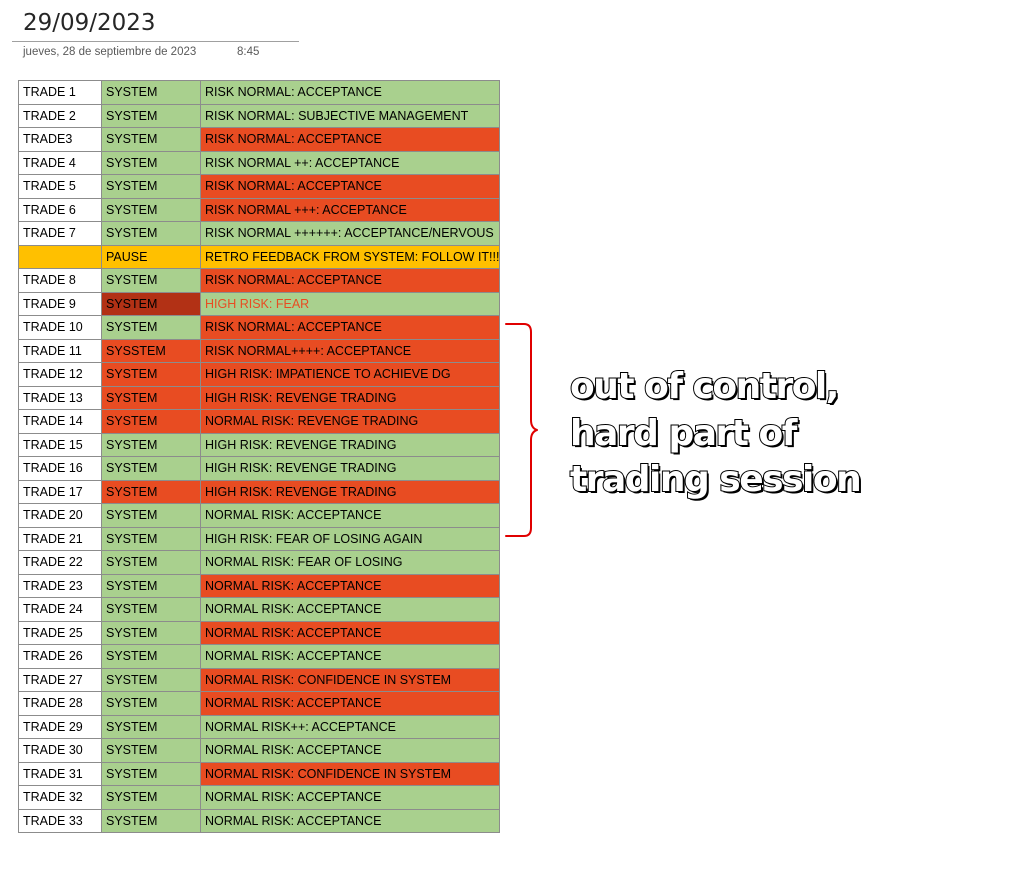 The height and width of the screenshot is (881, 1032). I want to click on trade-cell: TRADE 31, so click(60, 773).